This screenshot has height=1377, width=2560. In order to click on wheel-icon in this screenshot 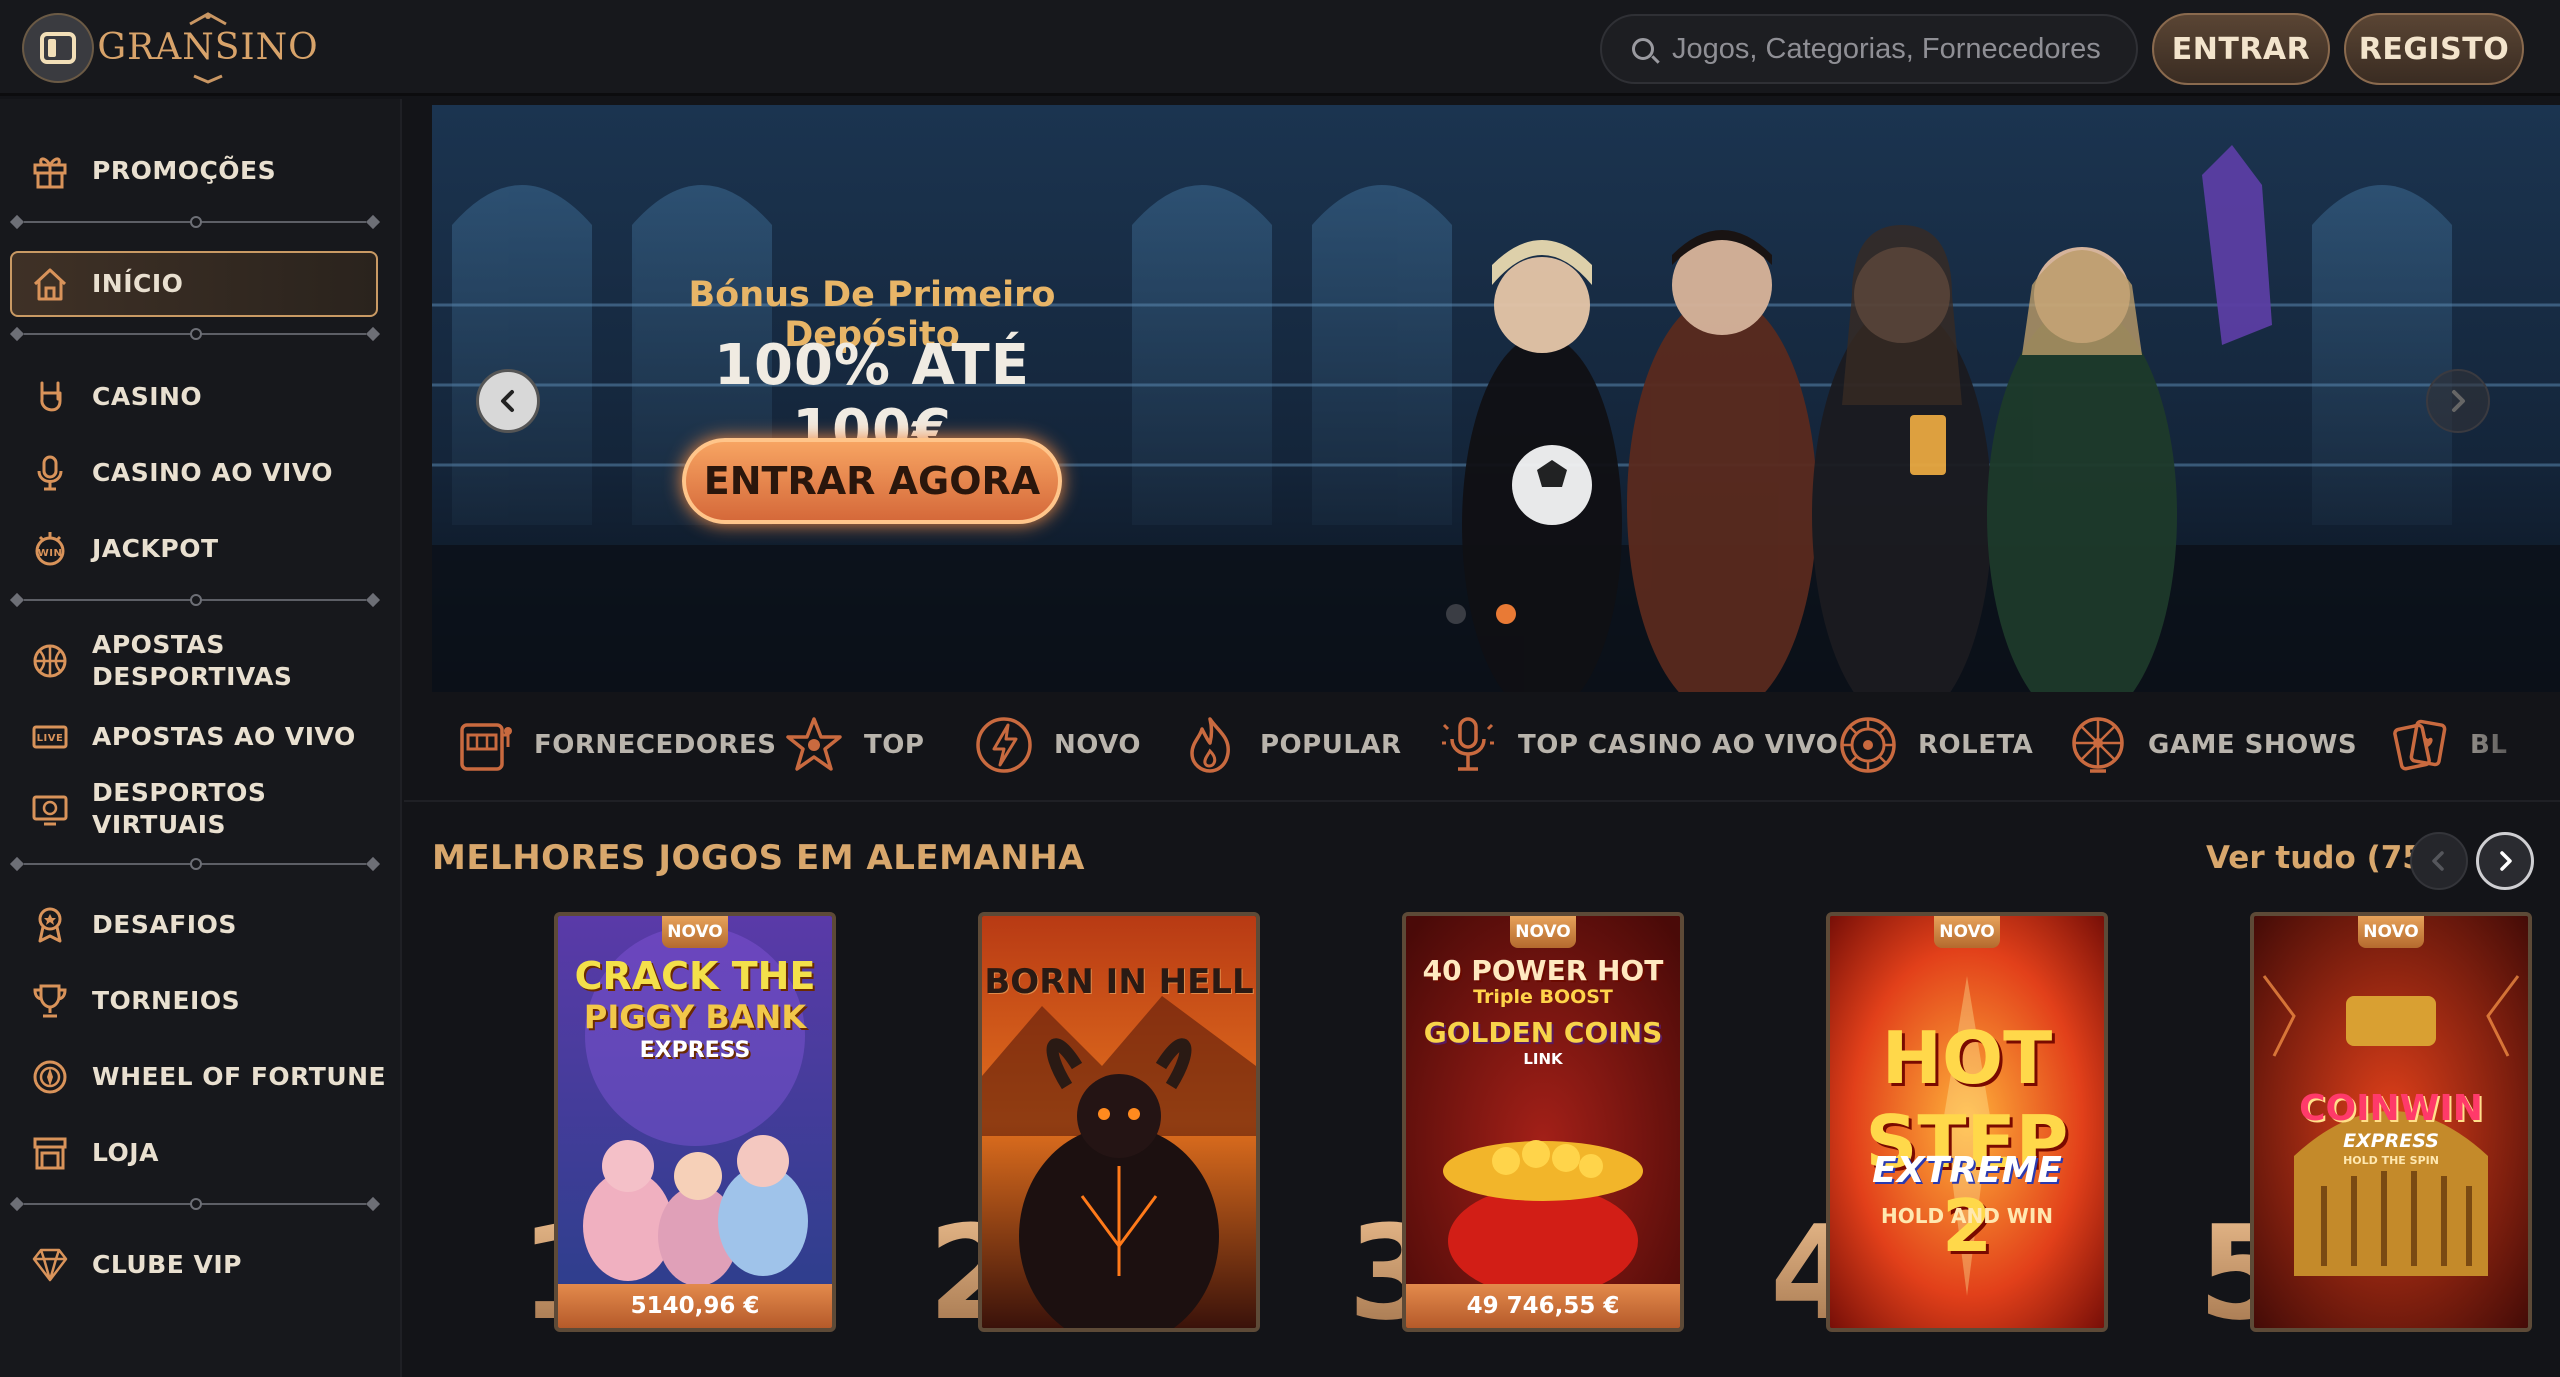, I will do `click(50, 1077)`.